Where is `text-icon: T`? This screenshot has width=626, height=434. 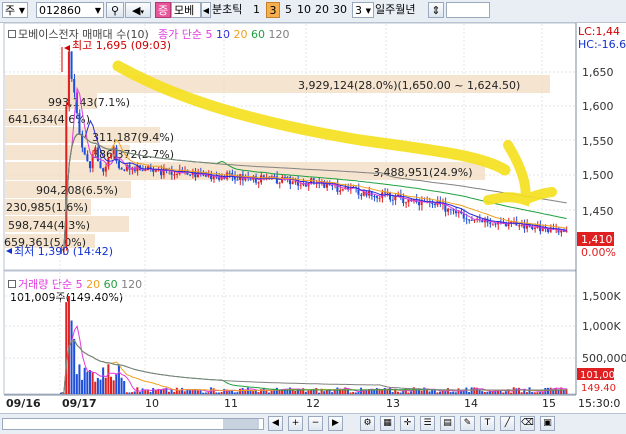 text-icon: T is located at coordinates (487, 423).